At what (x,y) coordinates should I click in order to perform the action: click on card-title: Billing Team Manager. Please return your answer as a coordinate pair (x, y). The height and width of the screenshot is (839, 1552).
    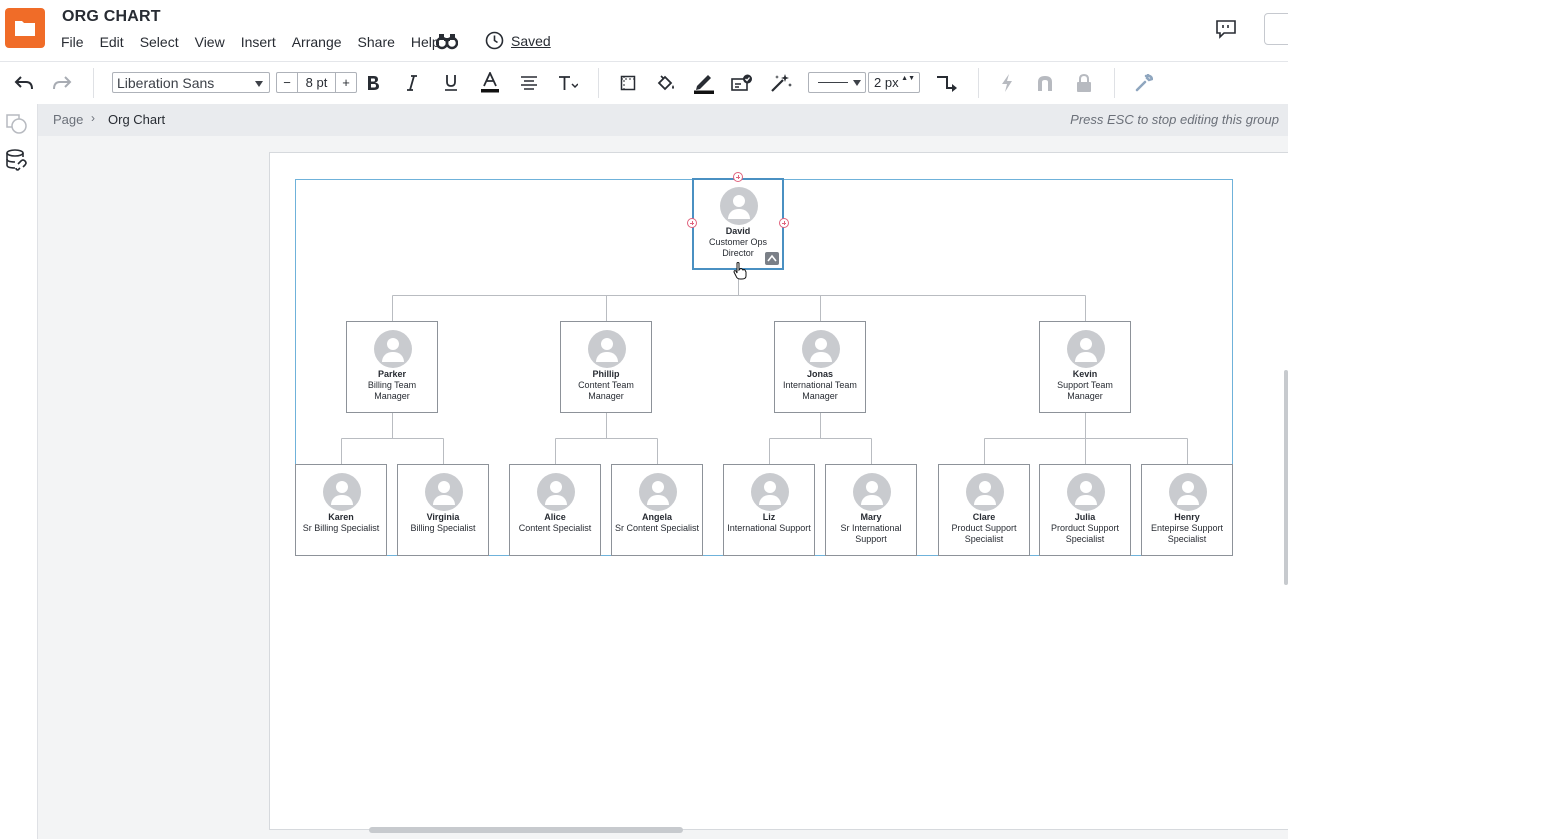
    Looking at the image, I should click on (392, 390).